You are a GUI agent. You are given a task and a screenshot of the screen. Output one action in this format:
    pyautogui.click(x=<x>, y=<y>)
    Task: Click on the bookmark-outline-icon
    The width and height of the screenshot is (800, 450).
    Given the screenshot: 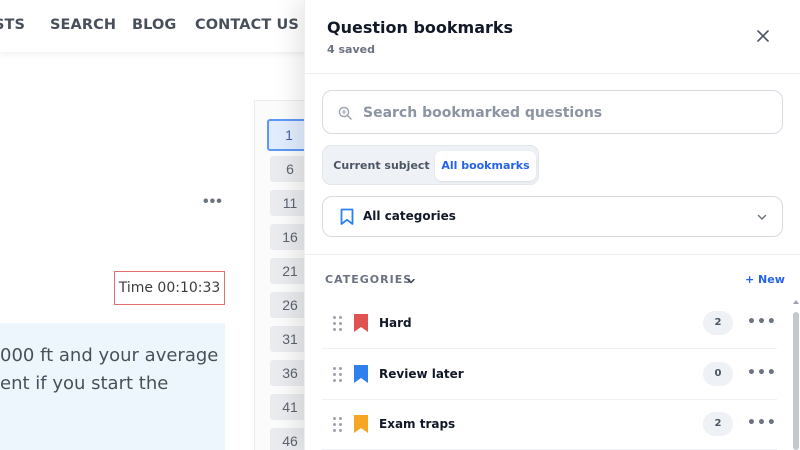 What is the action you would take?
    pyautogui.click(x=347, y=216)
    